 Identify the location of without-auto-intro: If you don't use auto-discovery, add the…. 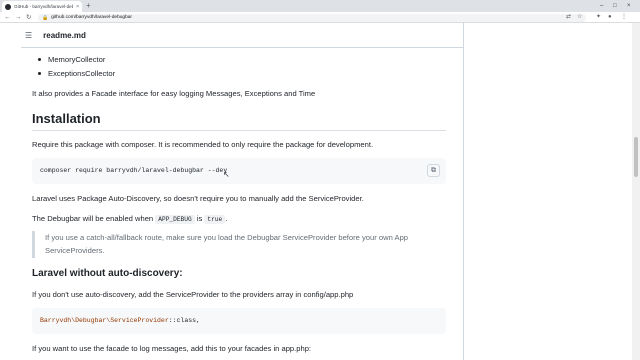
(193, 294).